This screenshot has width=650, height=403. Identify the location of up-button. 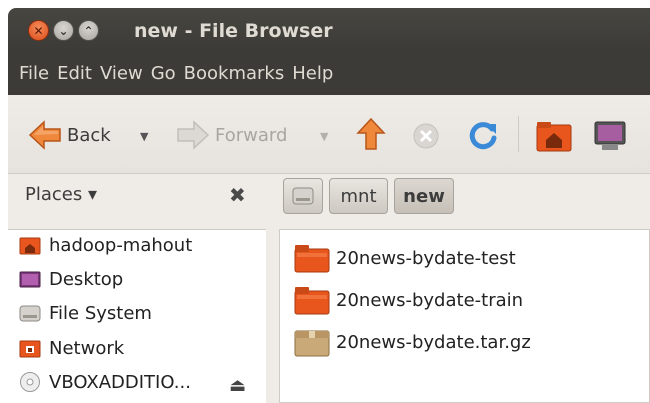
(371, 134).